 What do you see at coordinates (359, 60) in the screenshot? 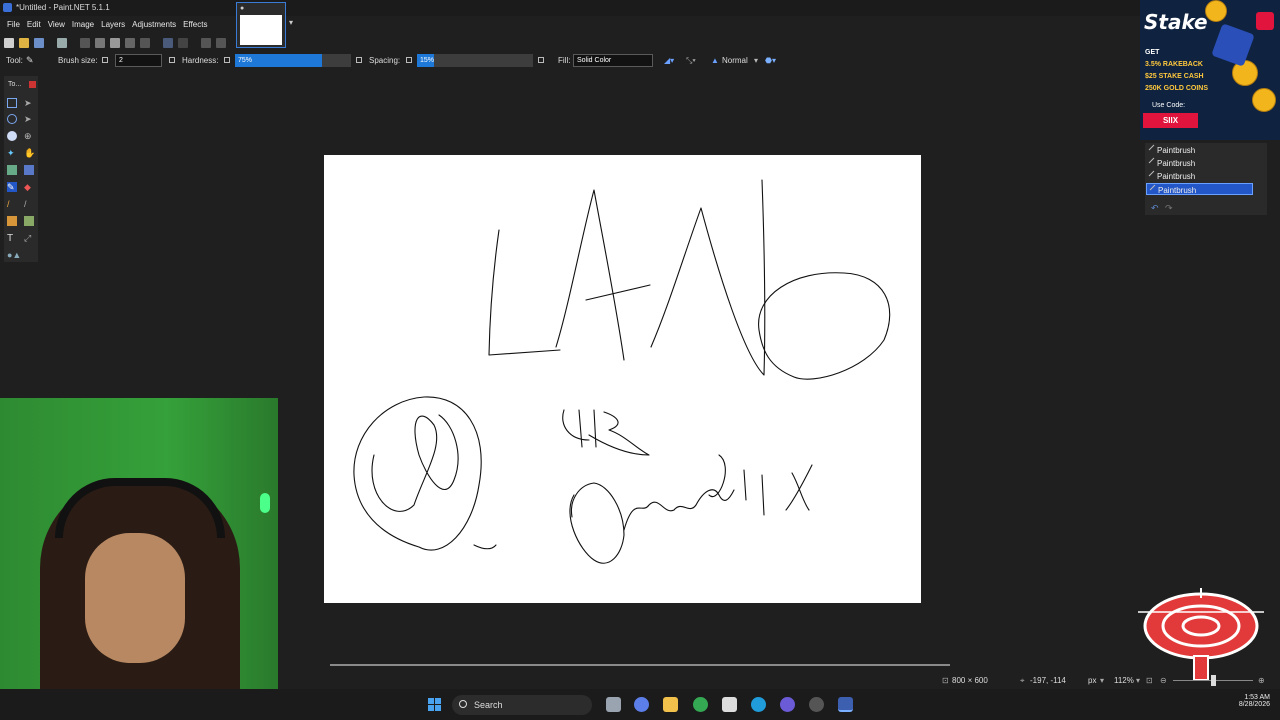
I see `hardness-increase-button` at bounding box center [359, 60].